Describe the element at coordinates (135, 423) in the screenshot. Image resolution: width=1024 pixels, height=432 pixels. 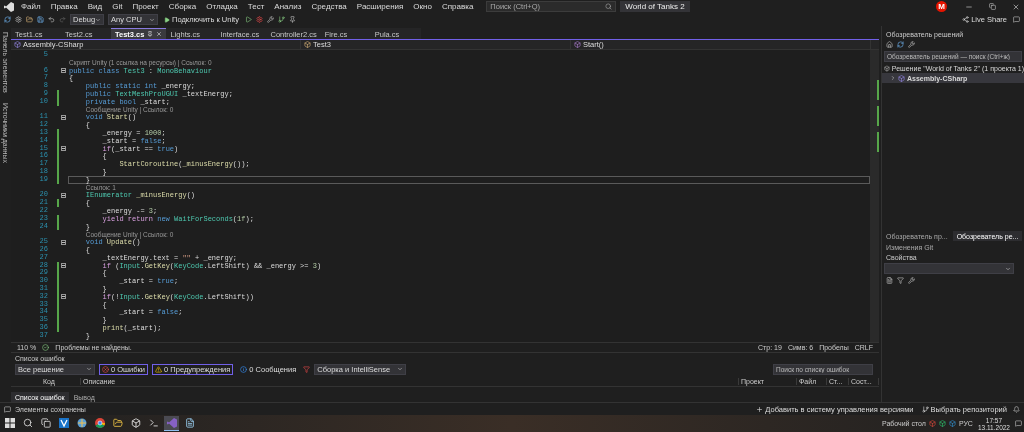
I see `cube-icon` at that location.